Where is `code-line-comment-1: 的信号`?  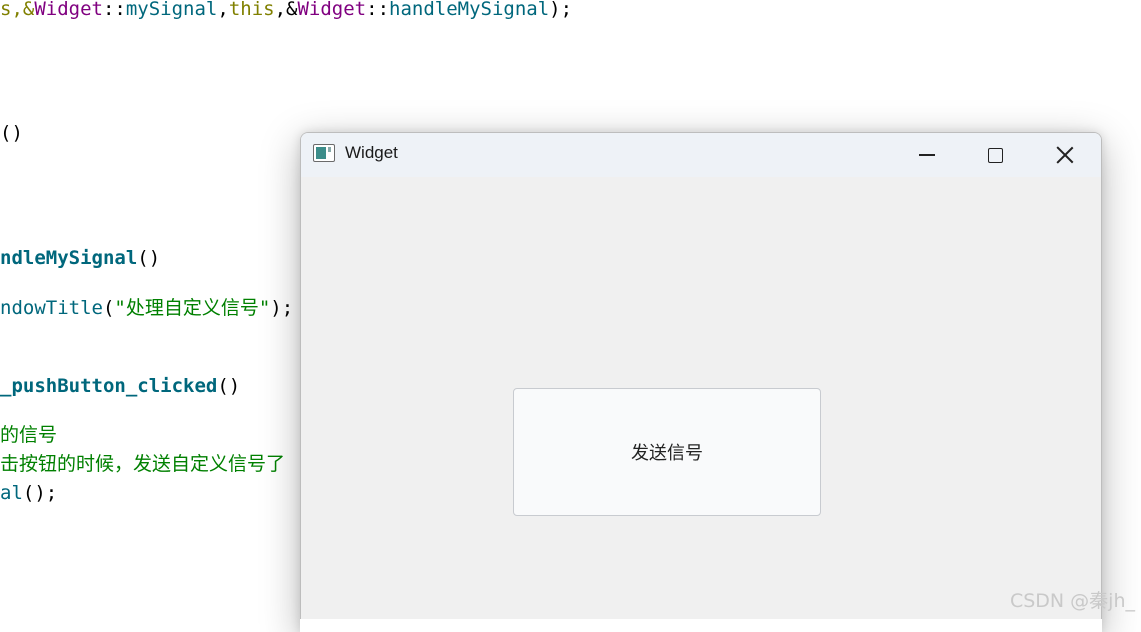
code-line-comment-1: 的信号 is located at coordinates (28, 435).